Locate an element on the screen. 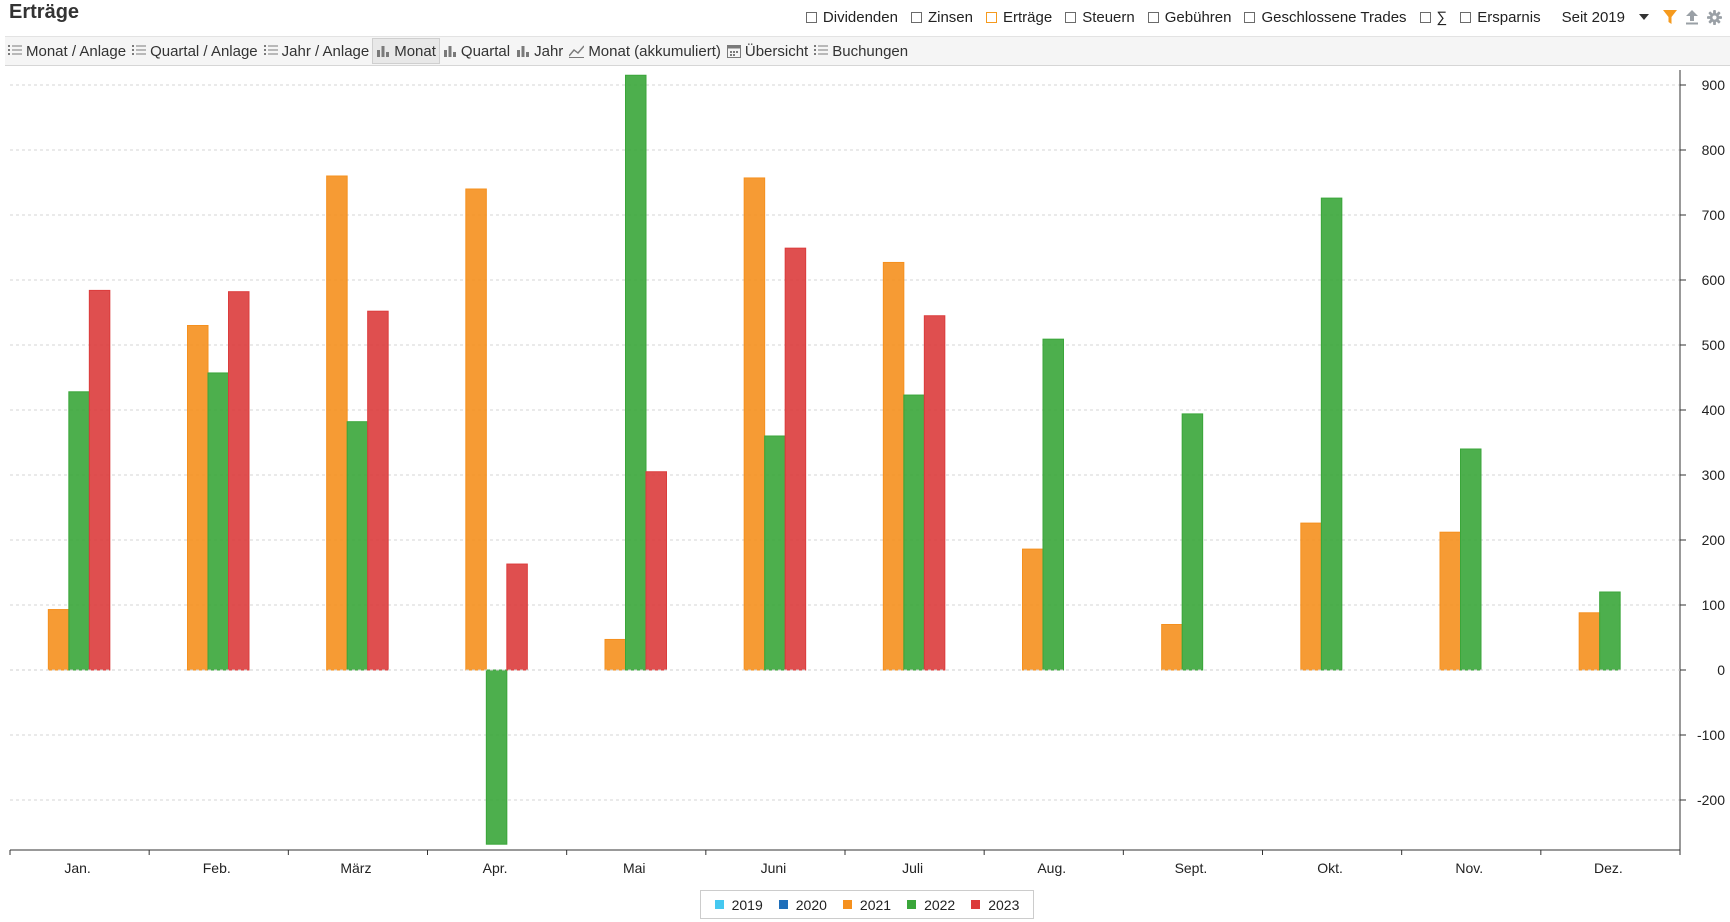  calendar-icon is located at coordinates (733, 51).